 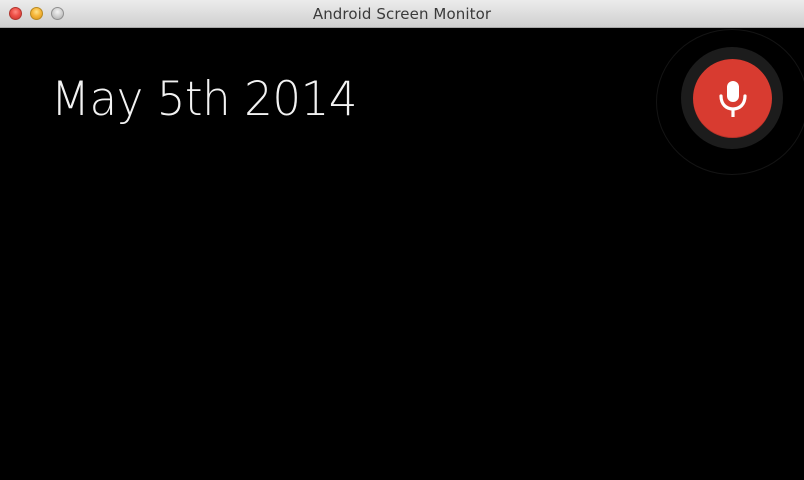 What do you see at coordinates (204, 99) in the screenshot?
I see `date-label: May 5th 2014` at bounding box center [204, 99].